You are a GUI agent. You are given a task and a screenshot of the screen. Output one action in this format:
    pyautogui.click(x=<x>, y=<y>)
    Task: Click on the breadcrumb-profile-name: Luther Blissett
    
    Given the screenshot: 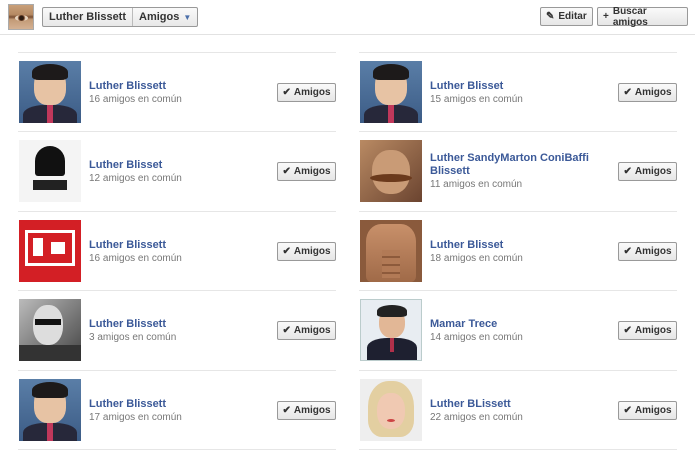 What is the action you would take?
    pyautogui.click(x=87, y=17)
    